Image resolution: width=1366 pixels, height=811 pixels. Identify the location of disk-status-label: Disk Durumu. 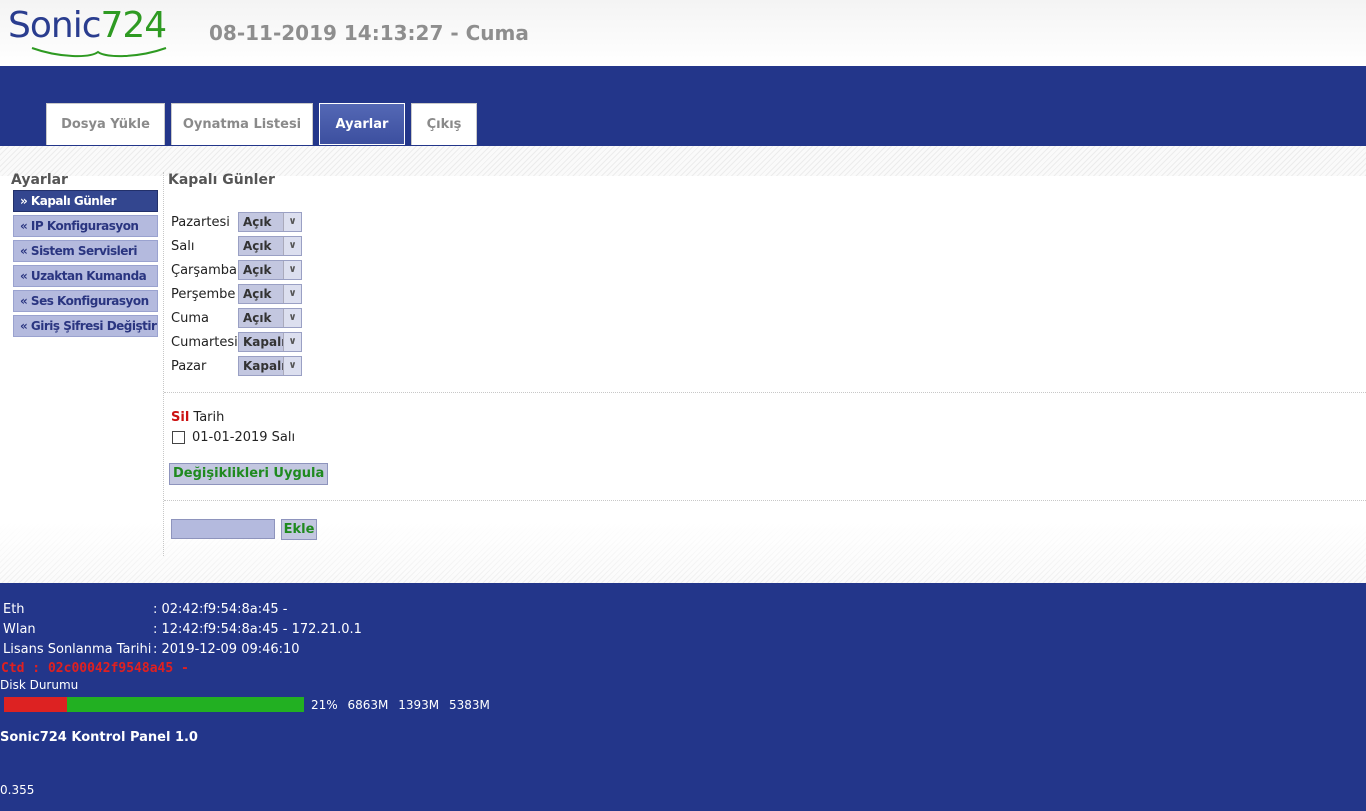
(39, 685).